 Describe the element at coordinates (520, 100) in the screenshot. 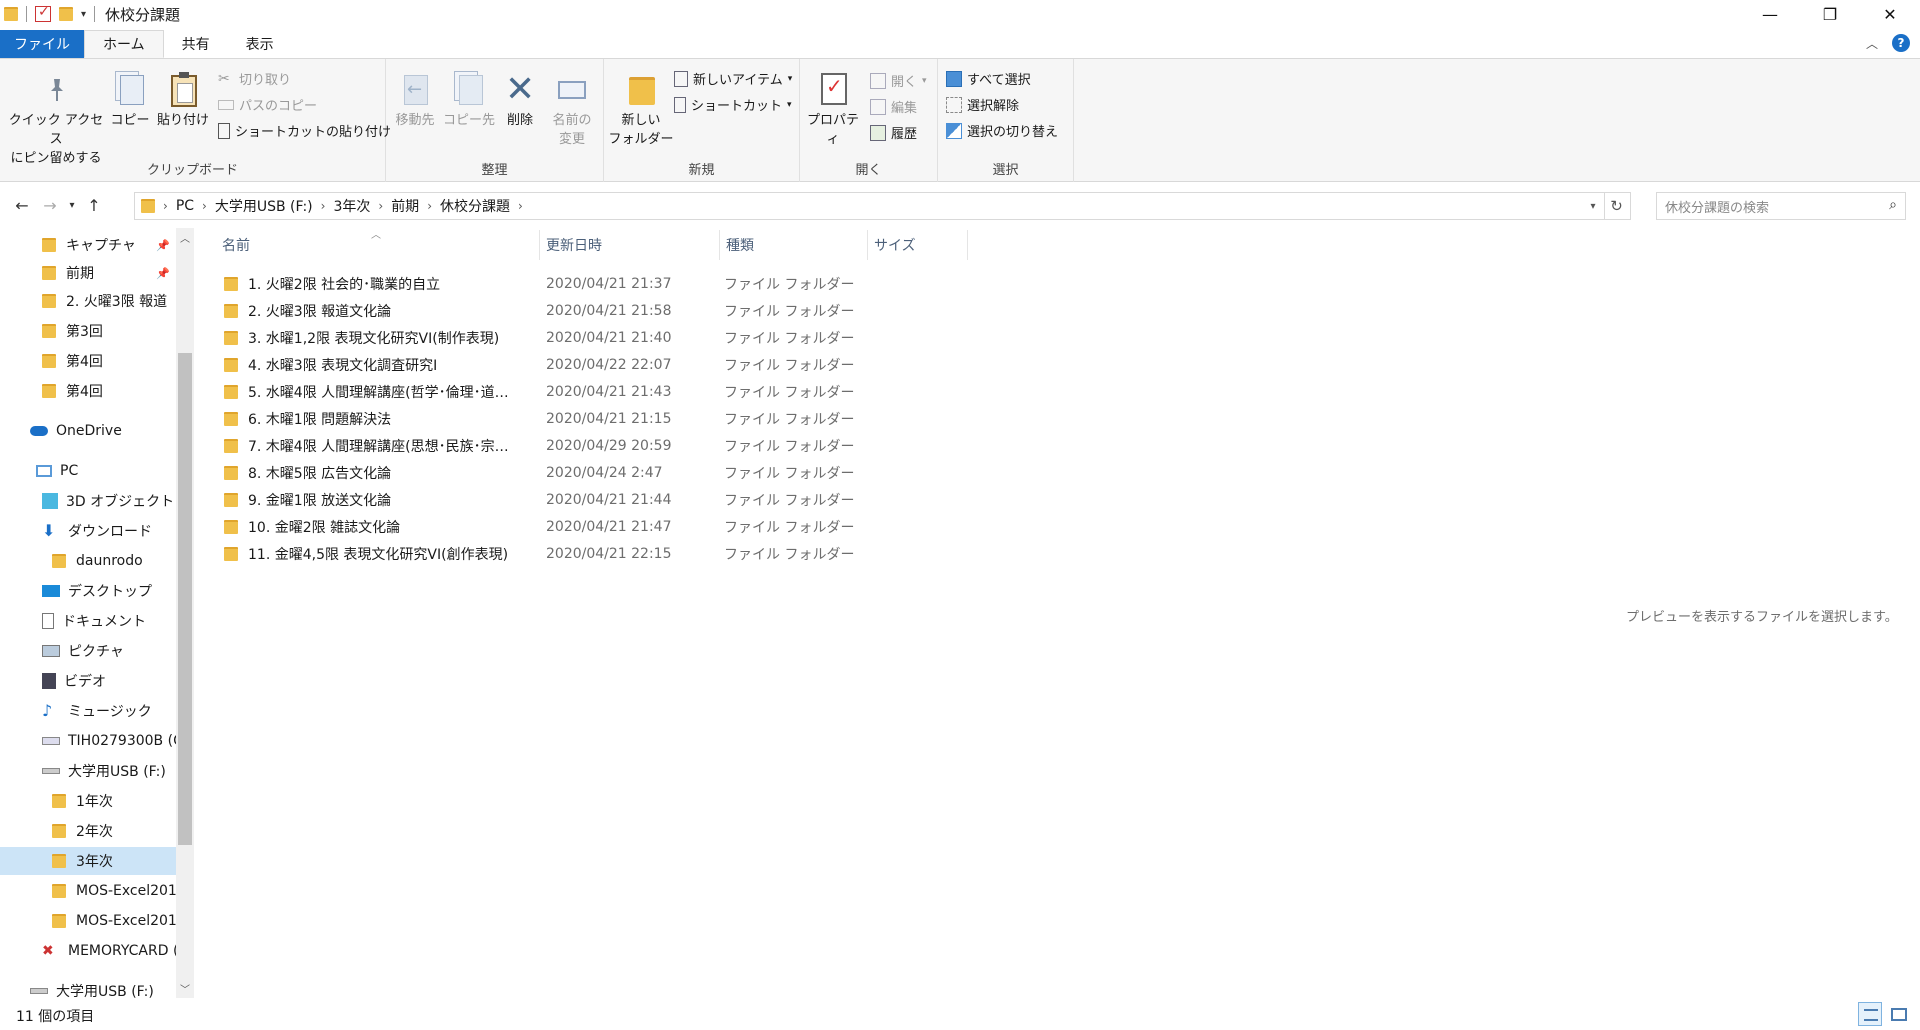

I see `delete-button: ✕ 削除` at that location.